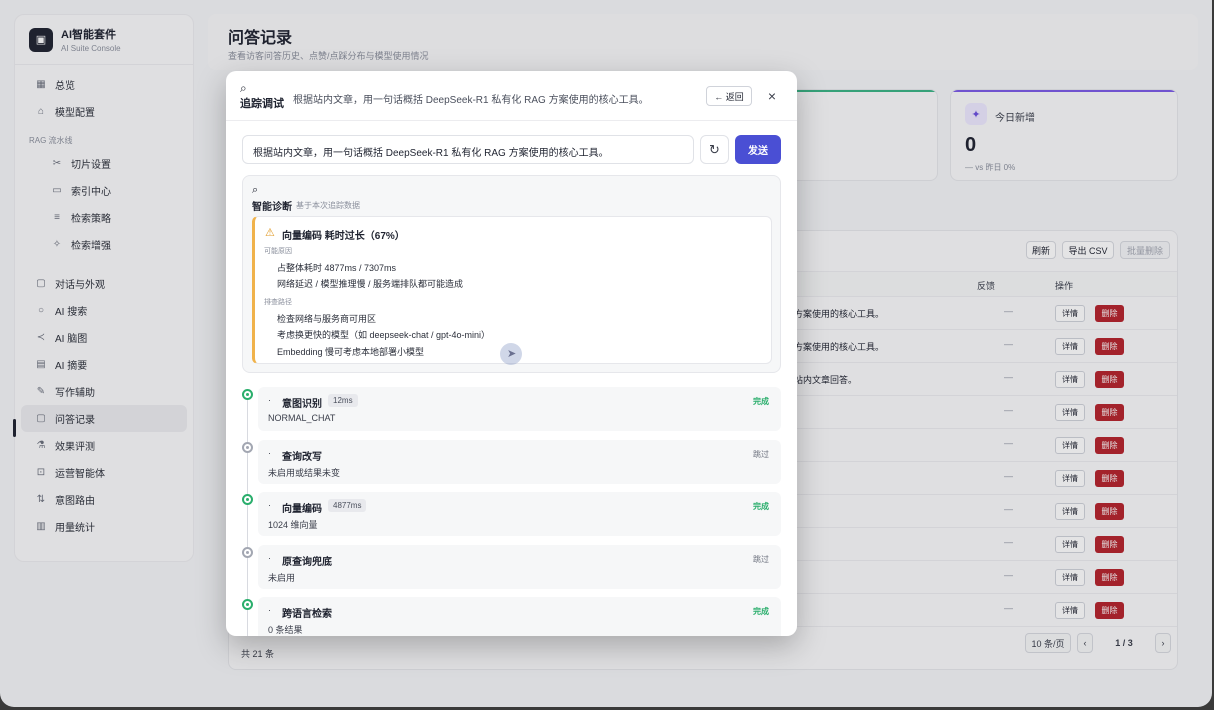 This screenshot has height=710, width=1214. I want to click on paths-label: 排查路径, so click(278, 302).